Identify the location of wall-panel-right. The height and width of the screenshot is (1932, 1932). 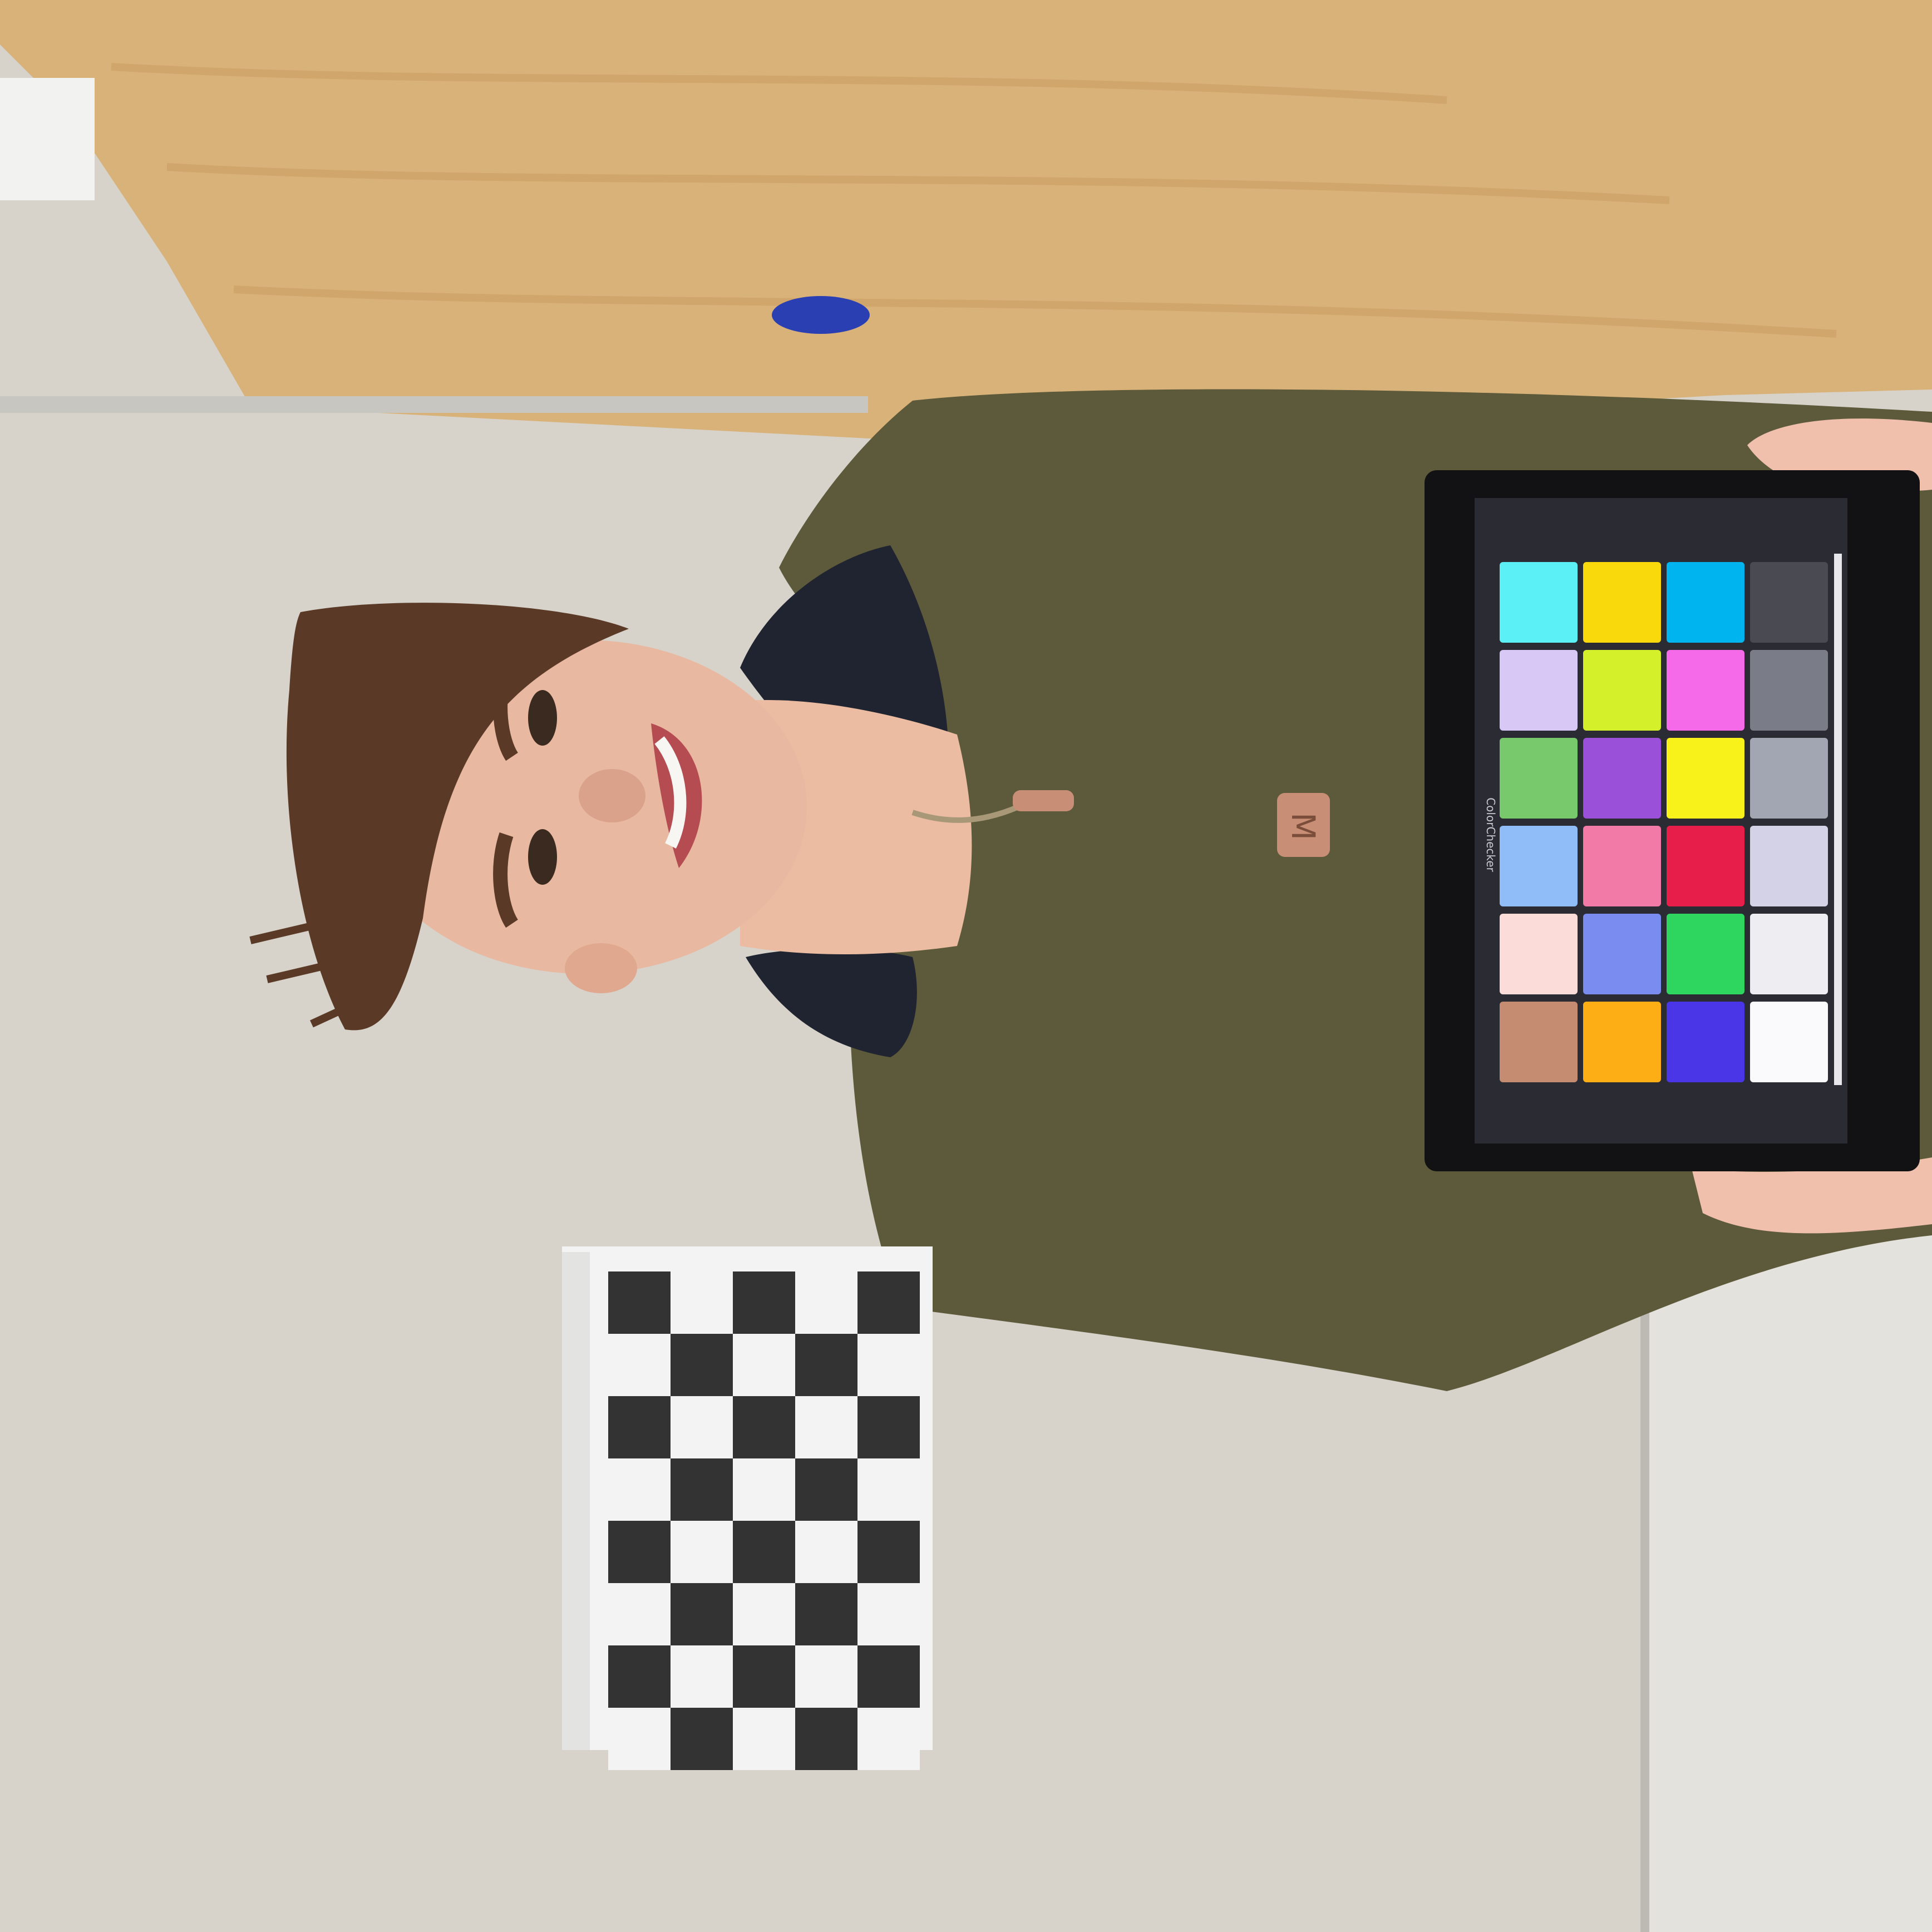
(1789, 1578).